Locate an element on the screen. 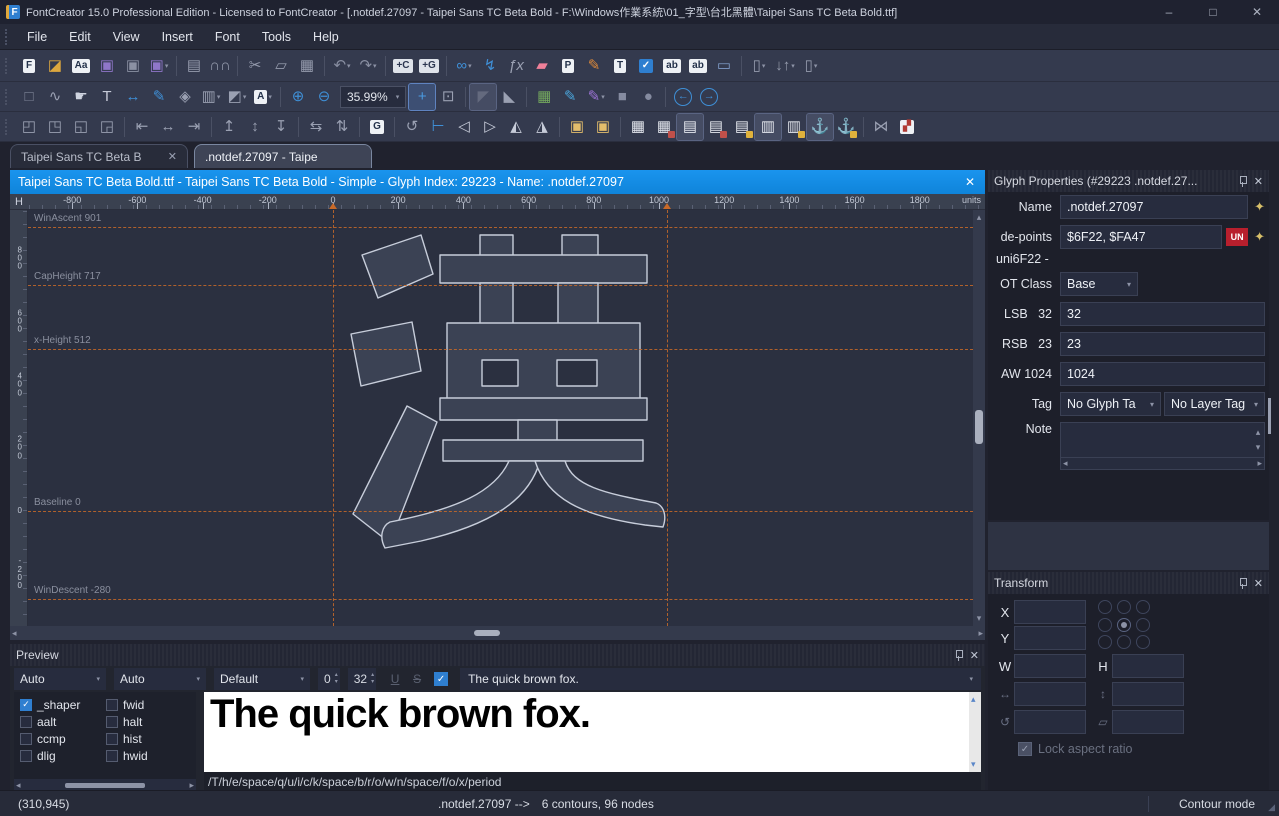 Image resolution: width=1279 pixels, height=816 pixels. font-properties-button: P is located at coordinates (568, 66).